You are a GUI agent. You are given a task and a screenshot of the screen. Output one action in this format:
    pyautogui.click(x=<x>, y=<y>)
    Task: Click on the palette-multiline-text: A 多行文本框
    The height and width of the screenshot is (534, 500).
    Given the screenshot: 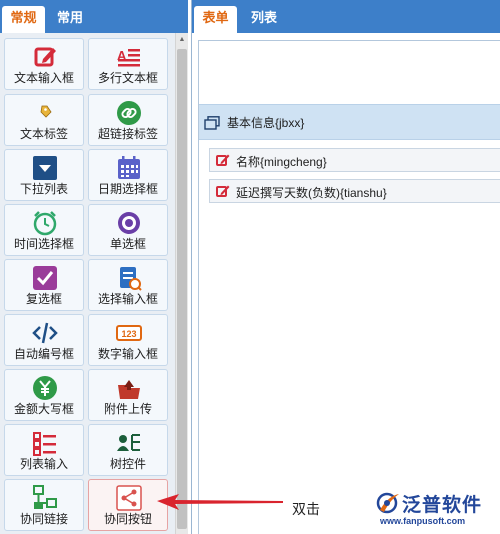 What is the action you would take?
    pyautogui.click(x=128, y=64)
    